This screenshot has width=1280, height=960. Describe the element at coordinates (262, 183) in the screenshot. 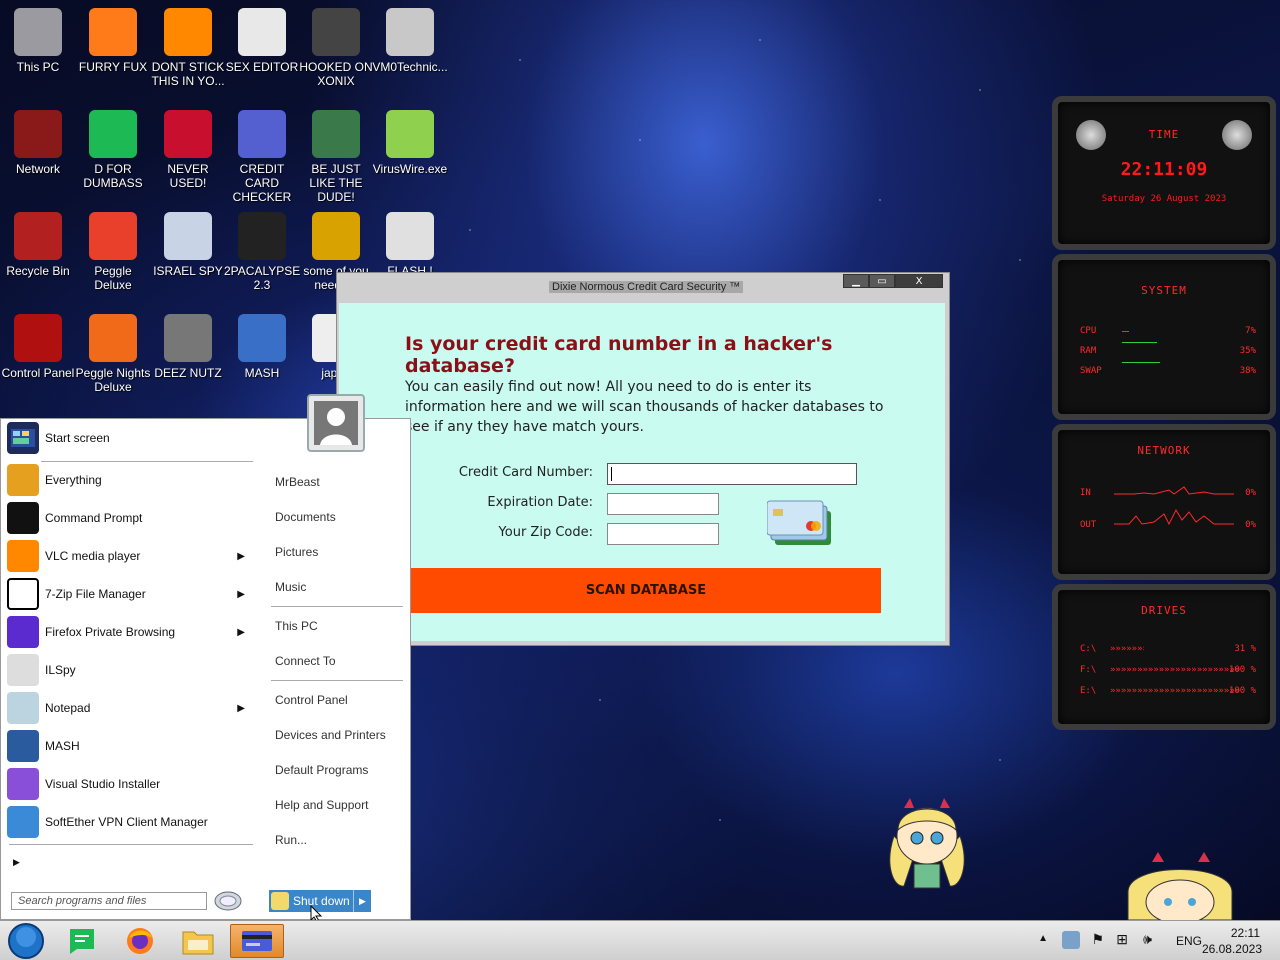

I see `desktop-icon-label: CREDIT CARD CHECKER` at that location.